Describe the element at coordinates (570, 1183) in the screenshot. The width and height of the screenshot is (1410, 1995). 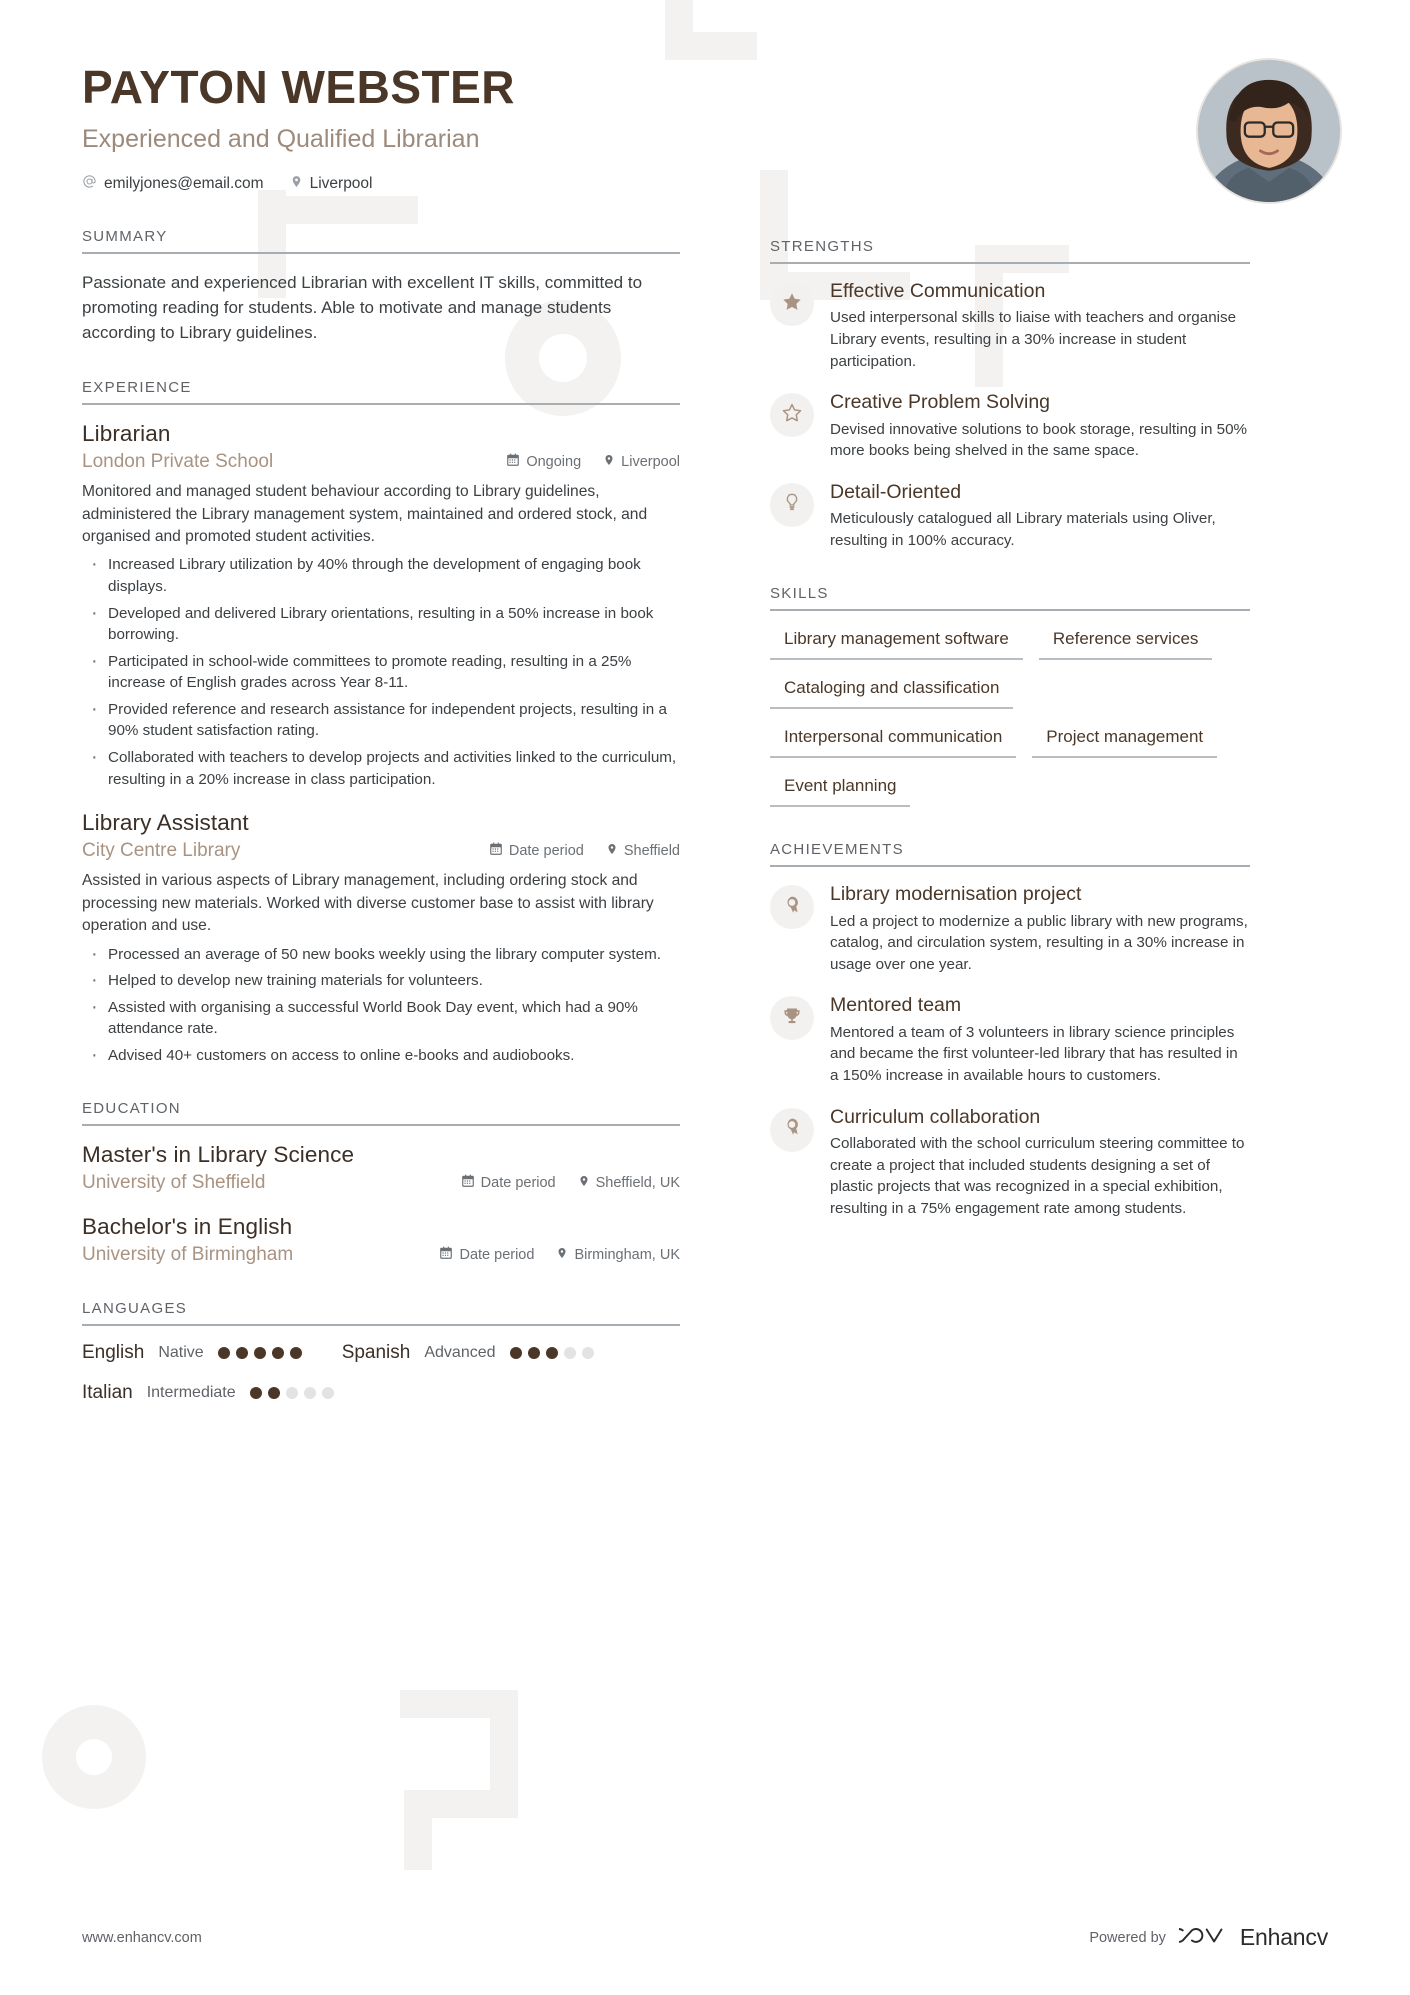
I see `education-facts: Date period Sheffield, UK` at that location.